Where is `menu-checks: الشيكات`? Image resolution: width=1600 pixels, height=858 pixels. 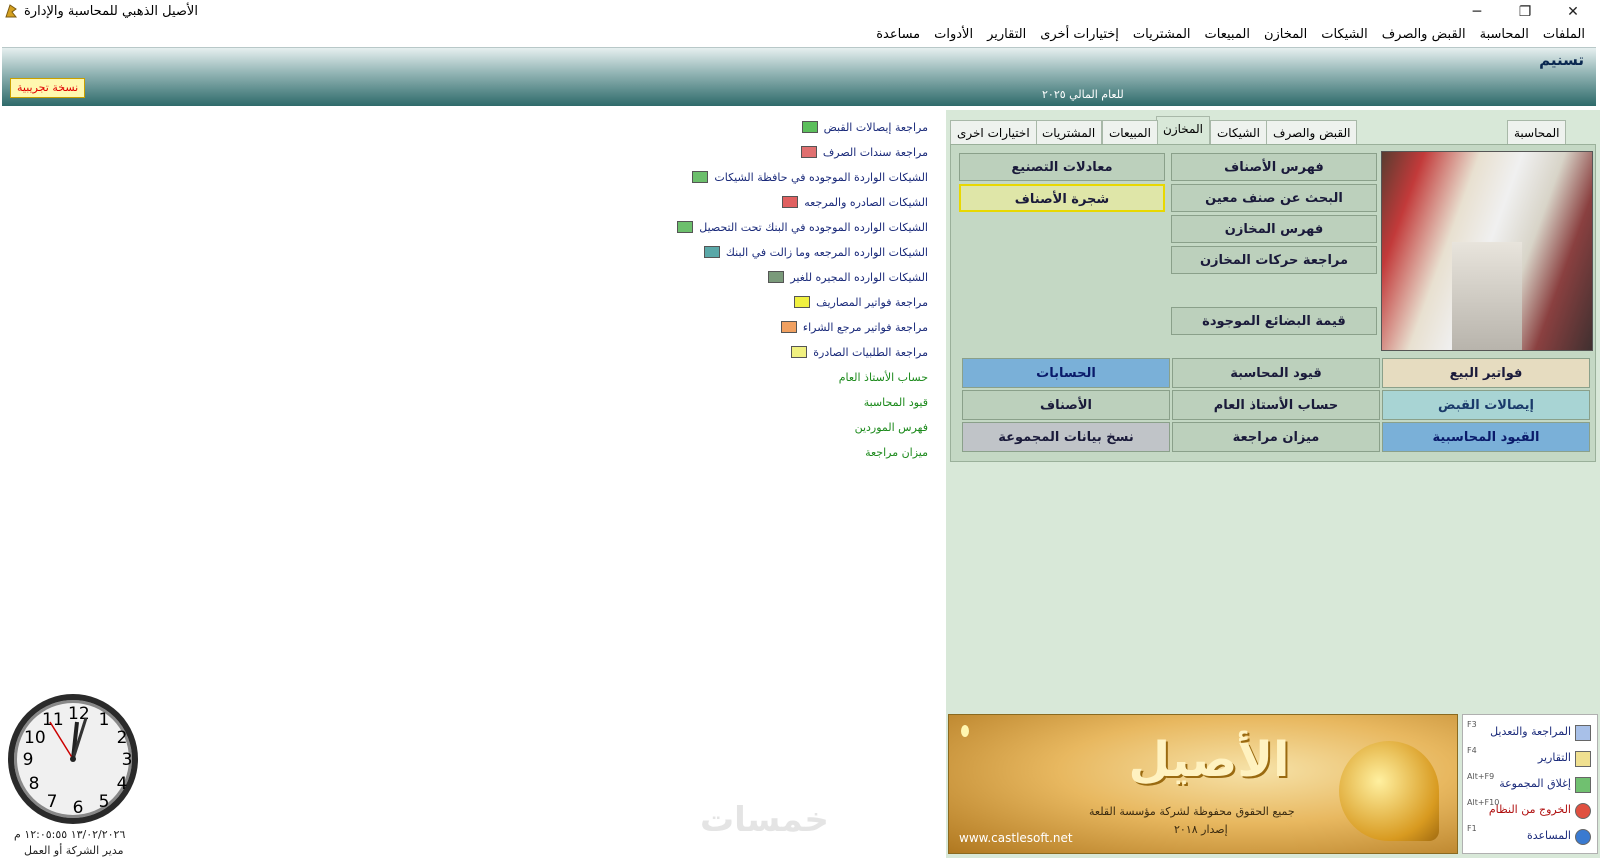 menu-checks: الشيكات is located at coordinates (1344, 35).